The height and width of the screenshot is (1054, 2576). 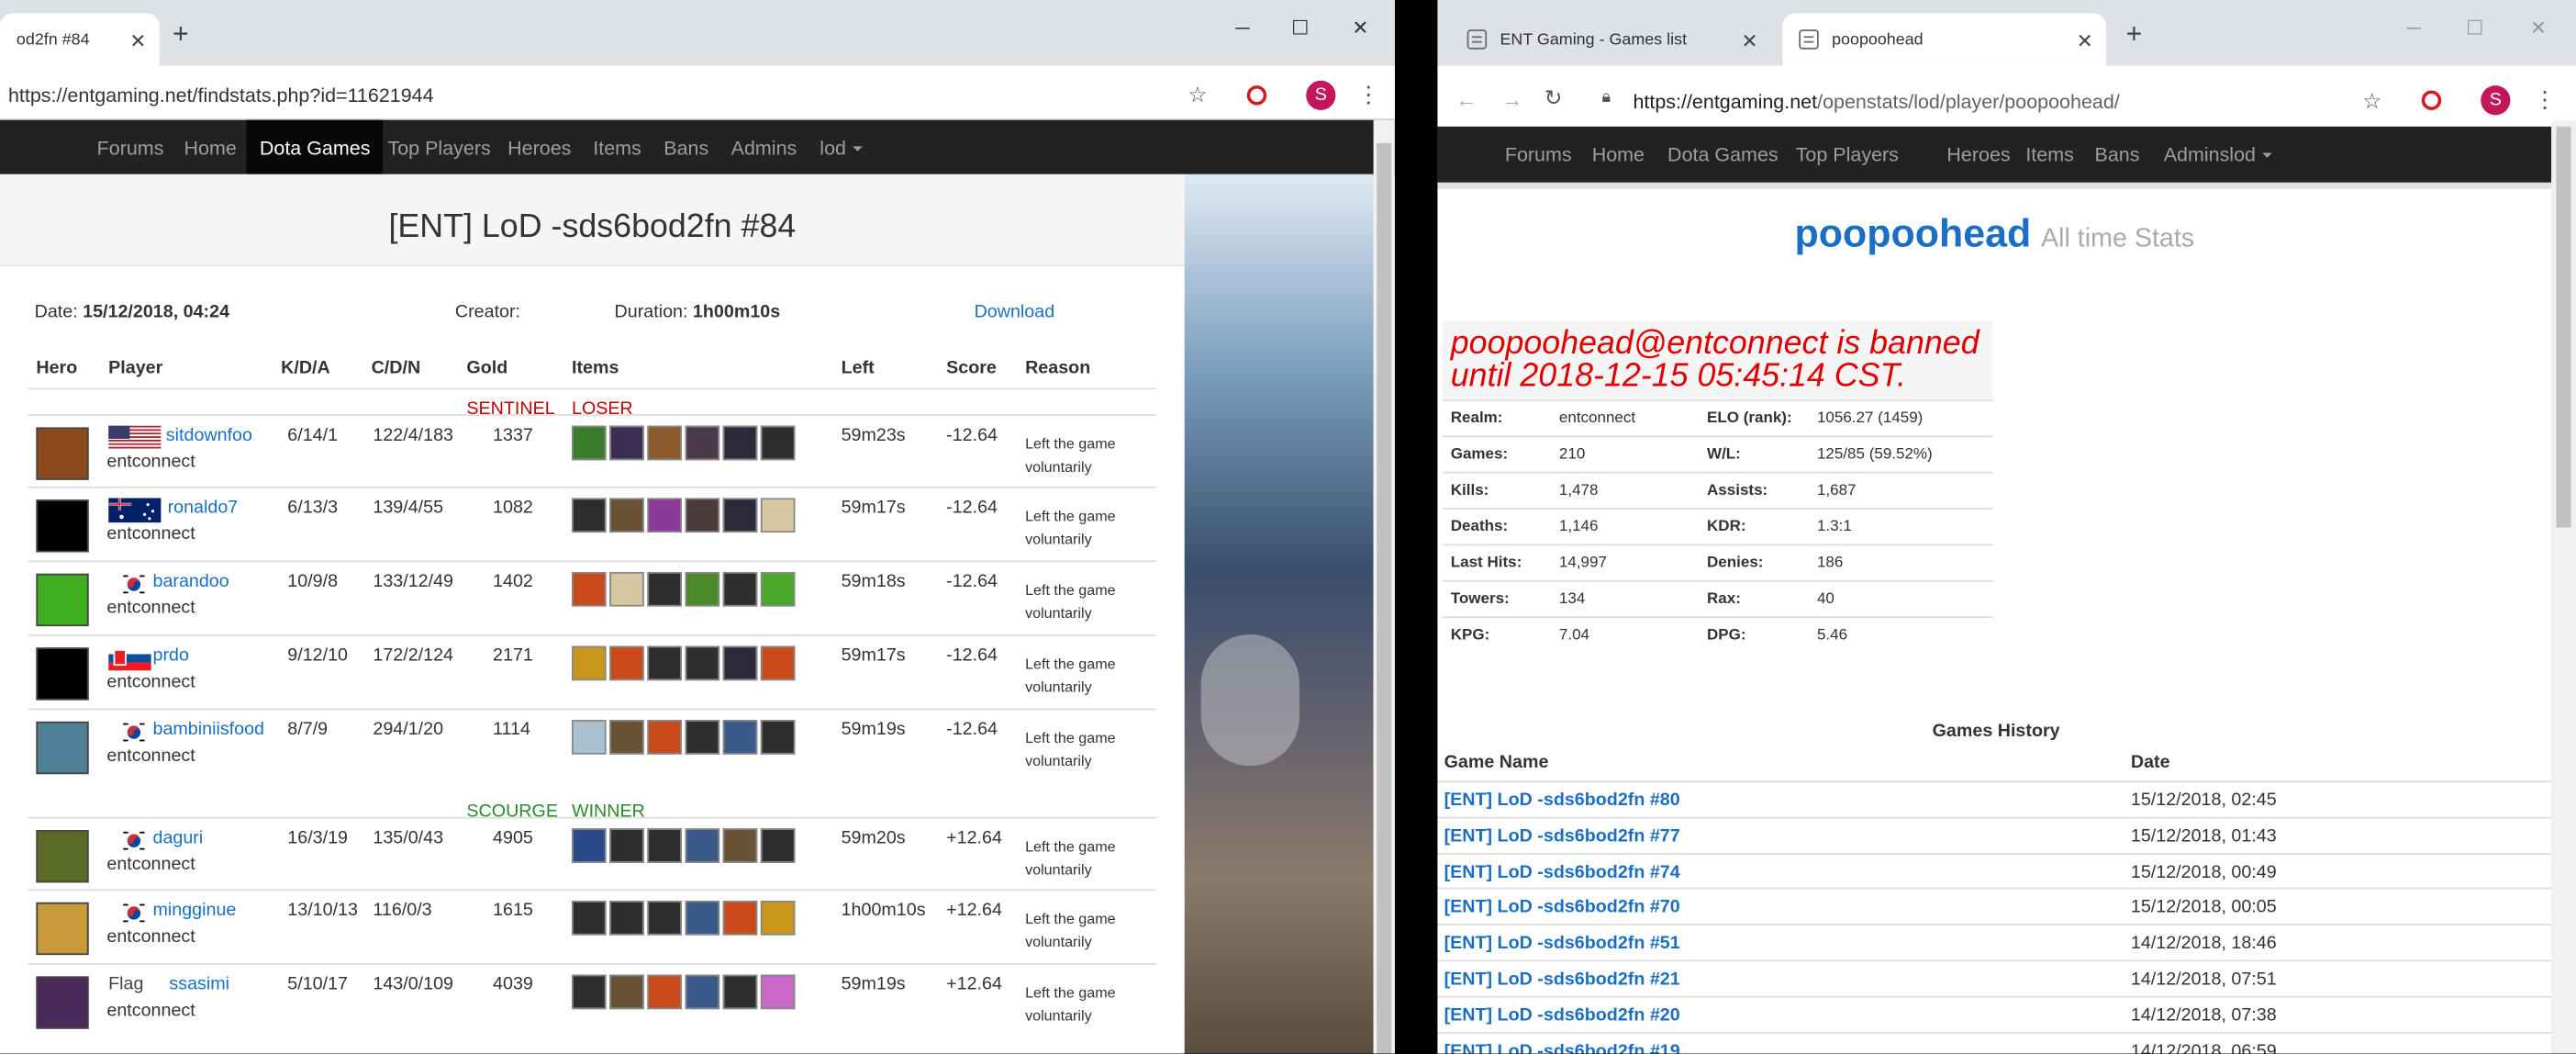 What do you see at coordinates (1300, 28) in the screenshot?
I see `maximize-icon: ☐` at bounding box center [1300, 28].